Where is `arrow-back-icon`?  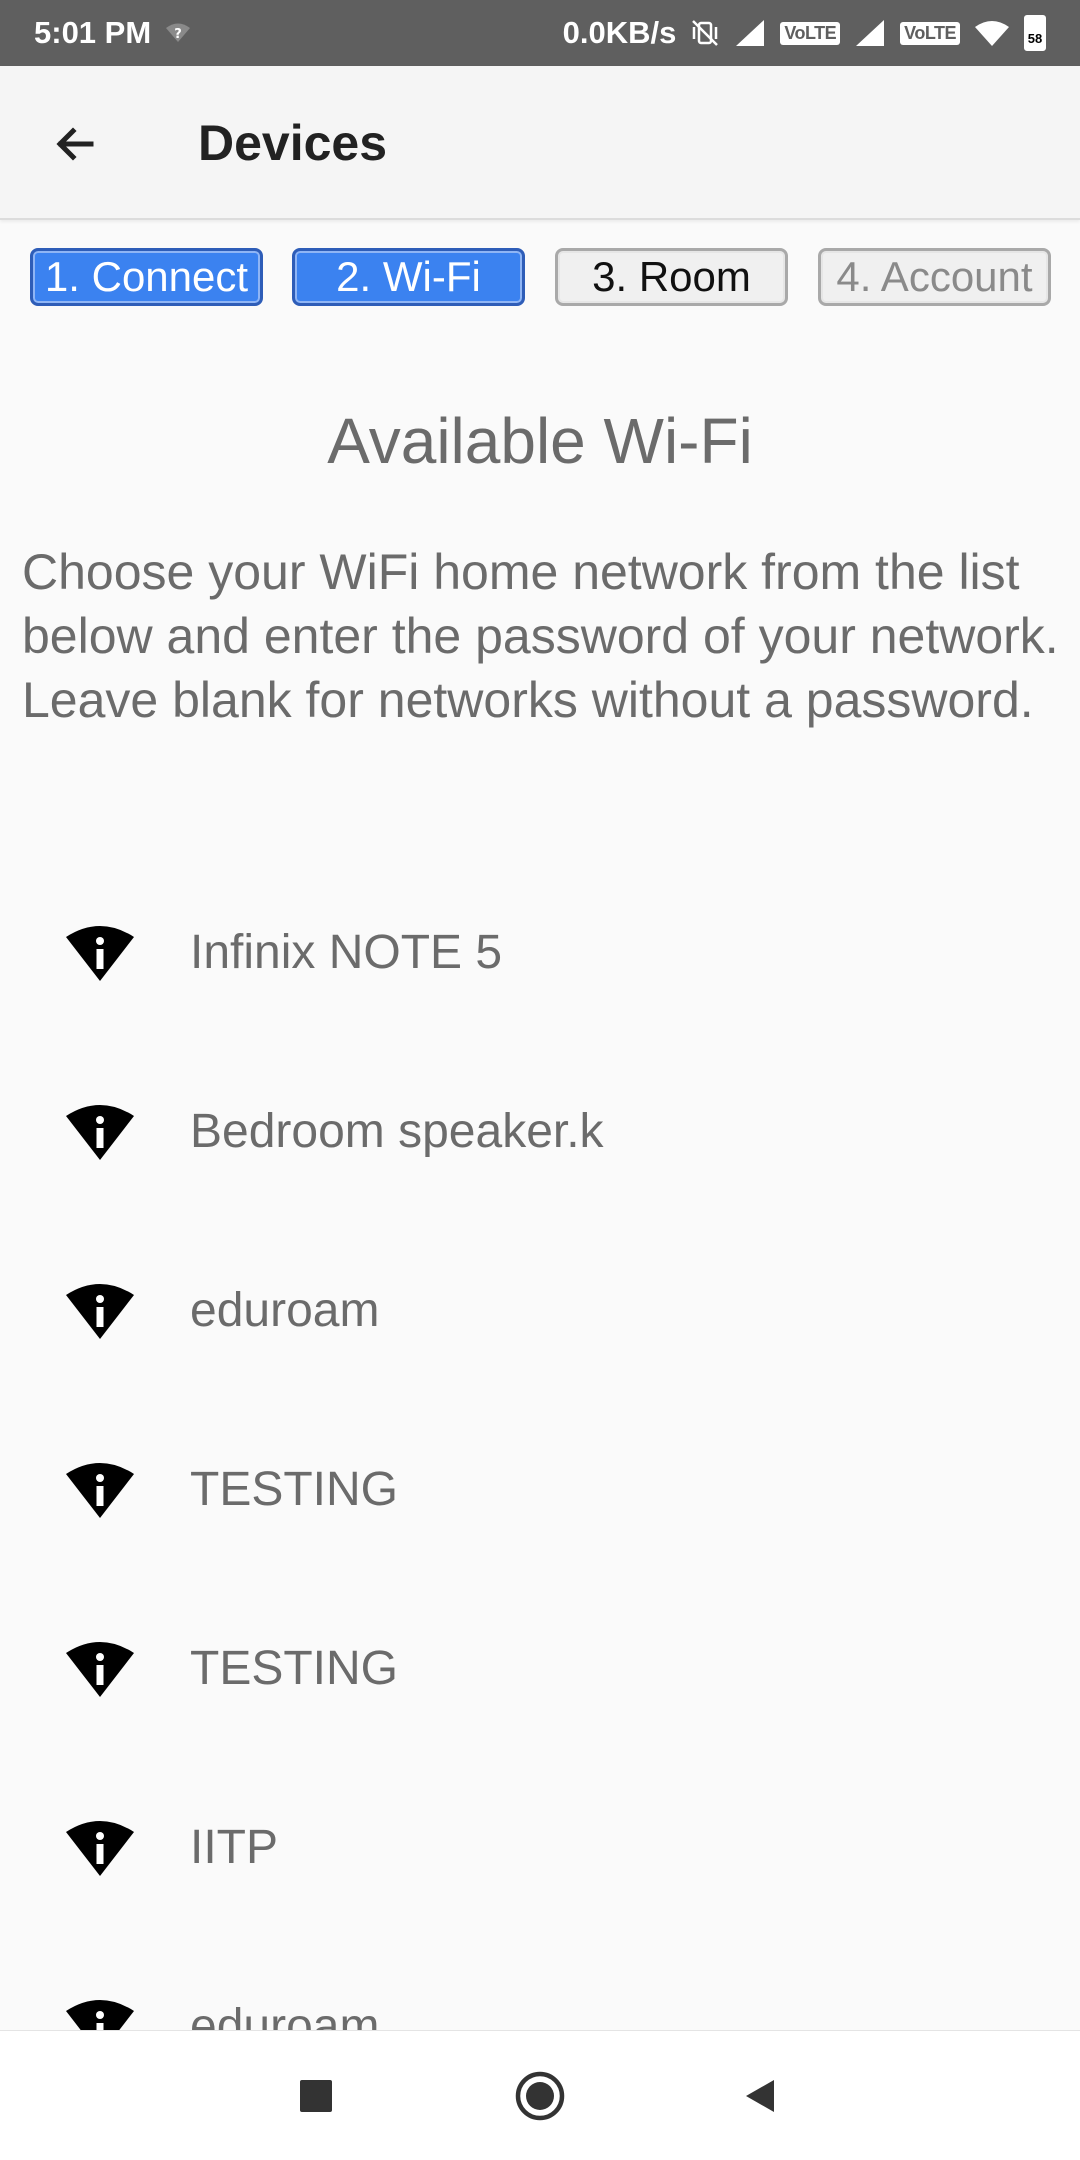
arrow-back-icon is located at coordinates (75, 144).